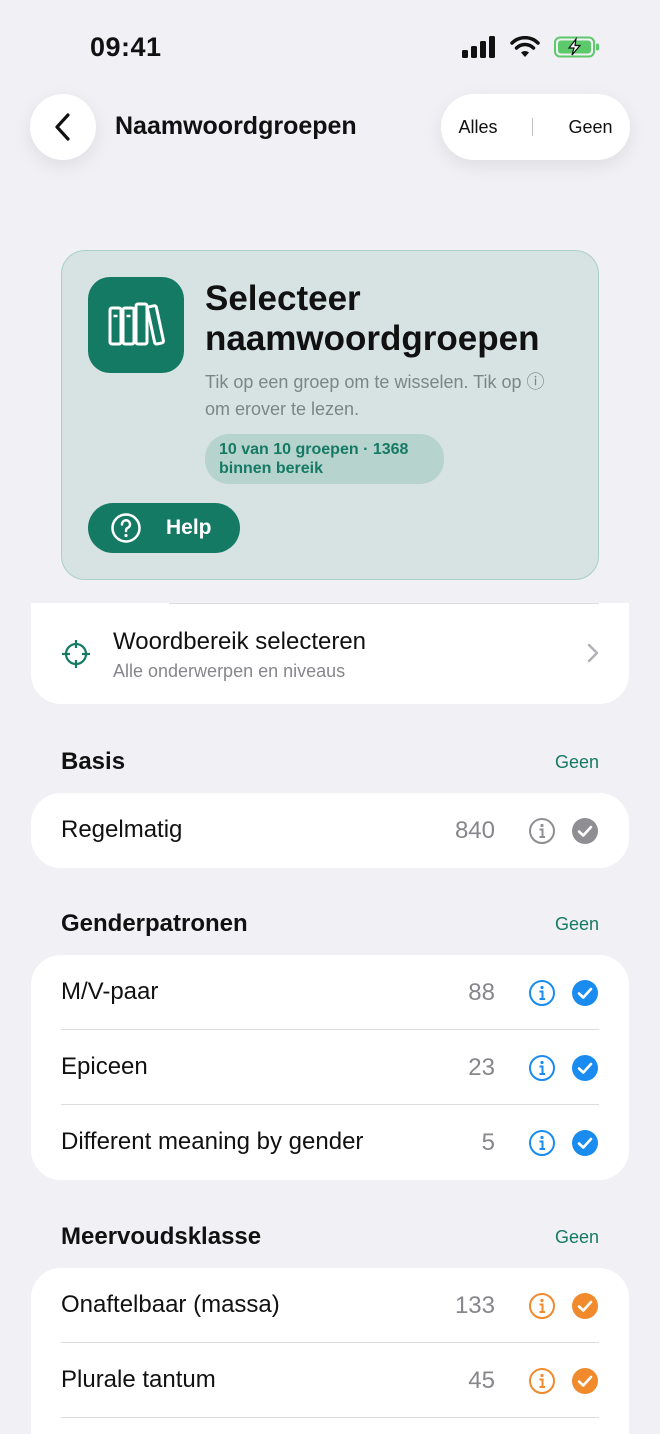 The height and width of the screenshot is (1434, 660). What do you see at coordinates (154, 923) in the screenshot?
I see `section-title: Genderpatronen` at bounding box center [154, 923].